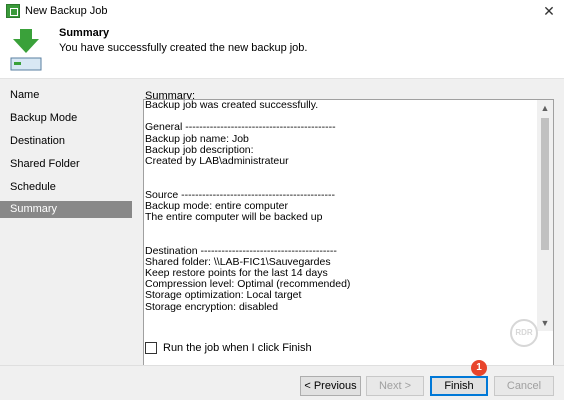 The width and height of the screenshot is (564, 400). What do you see at coordinates (66, 209) in the screenshot?
I see `step-summary: Summary` at bounding box center [66, 209].